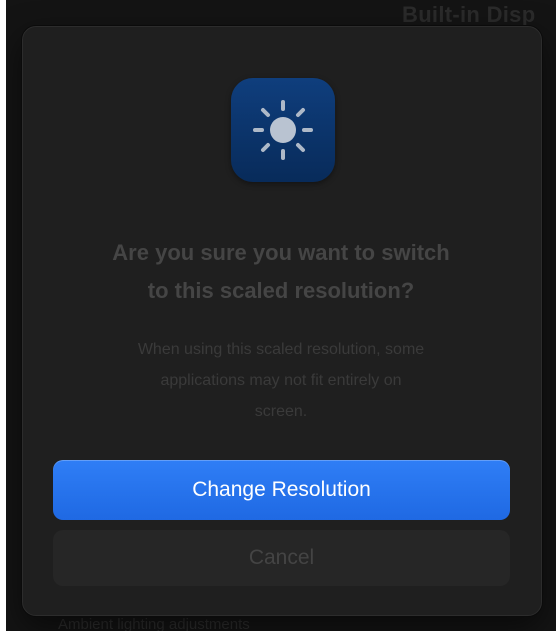 This screenshot has width=556, height=631. Describe the element at coordinates (154, 623) in the screenshot. I see `background-subtext: Ambient lighting adjustments` at that location.